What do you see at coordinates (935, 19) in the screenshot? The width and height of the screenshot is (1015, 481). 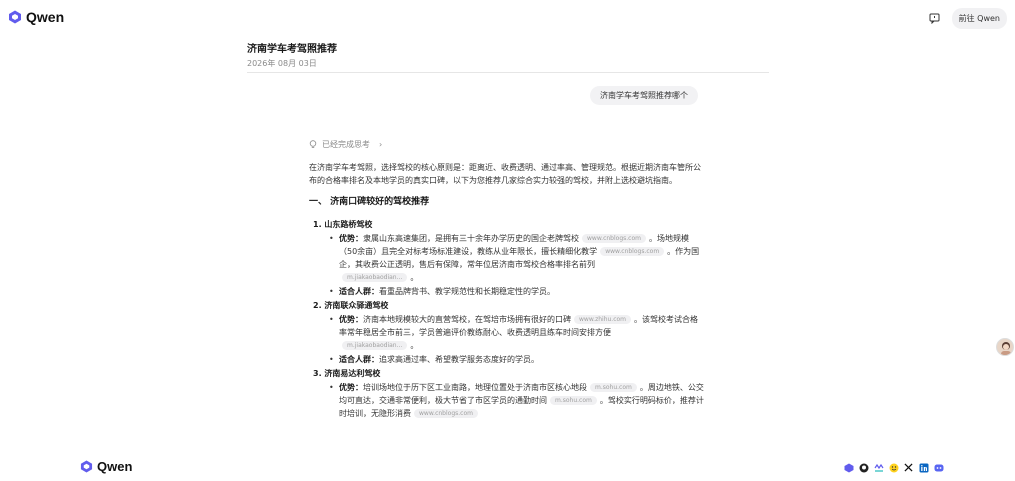 I see `feedback-icon` at bounding box center [935, 19].